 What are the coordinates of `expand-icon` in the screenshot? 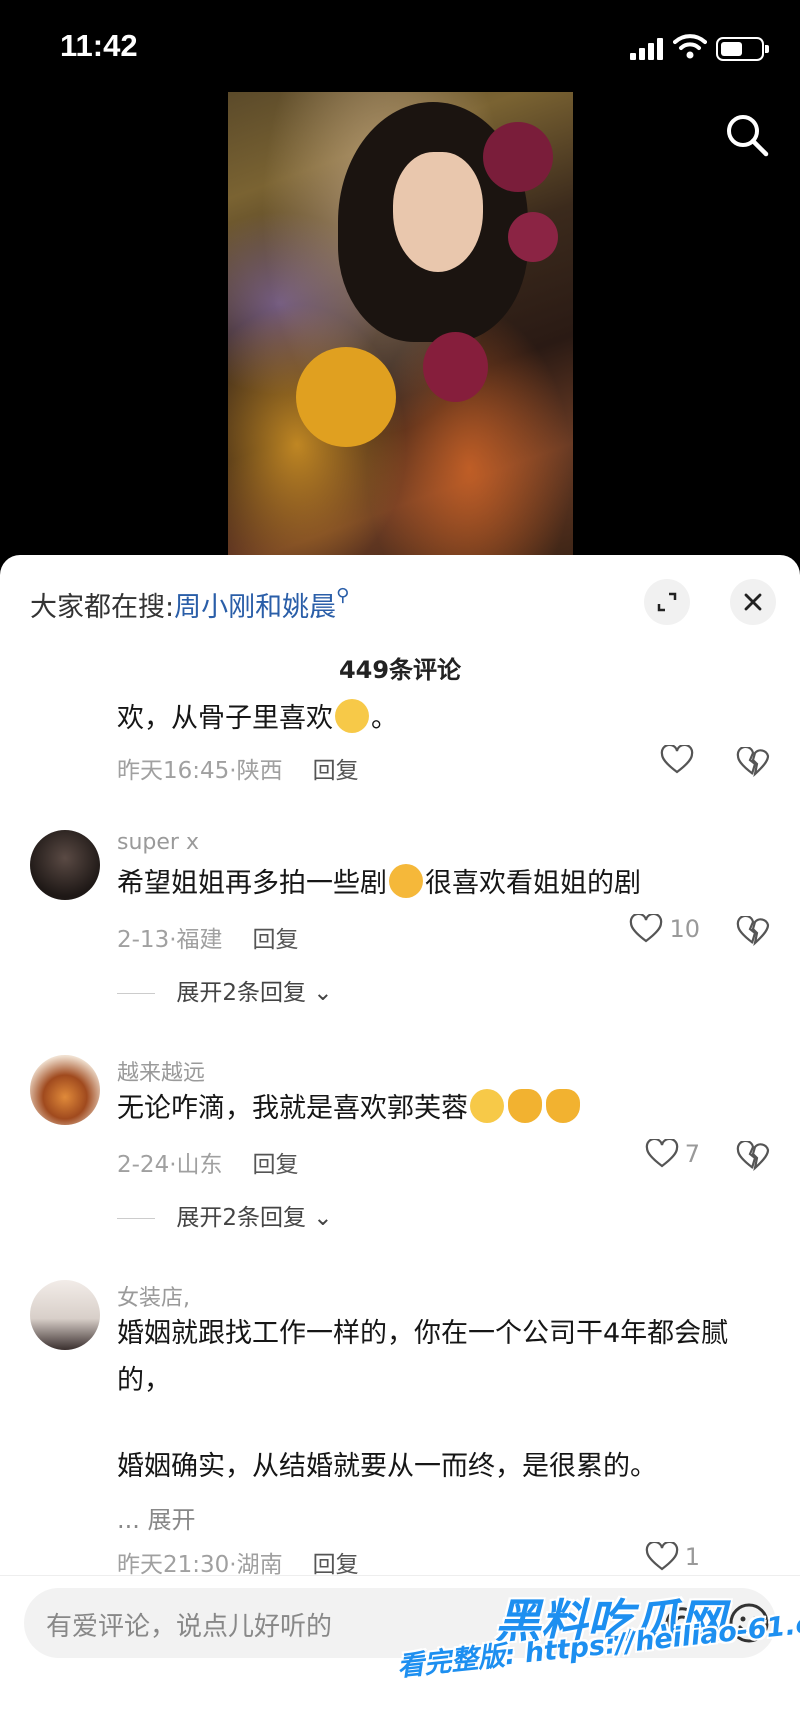 It's located at (667, 602).